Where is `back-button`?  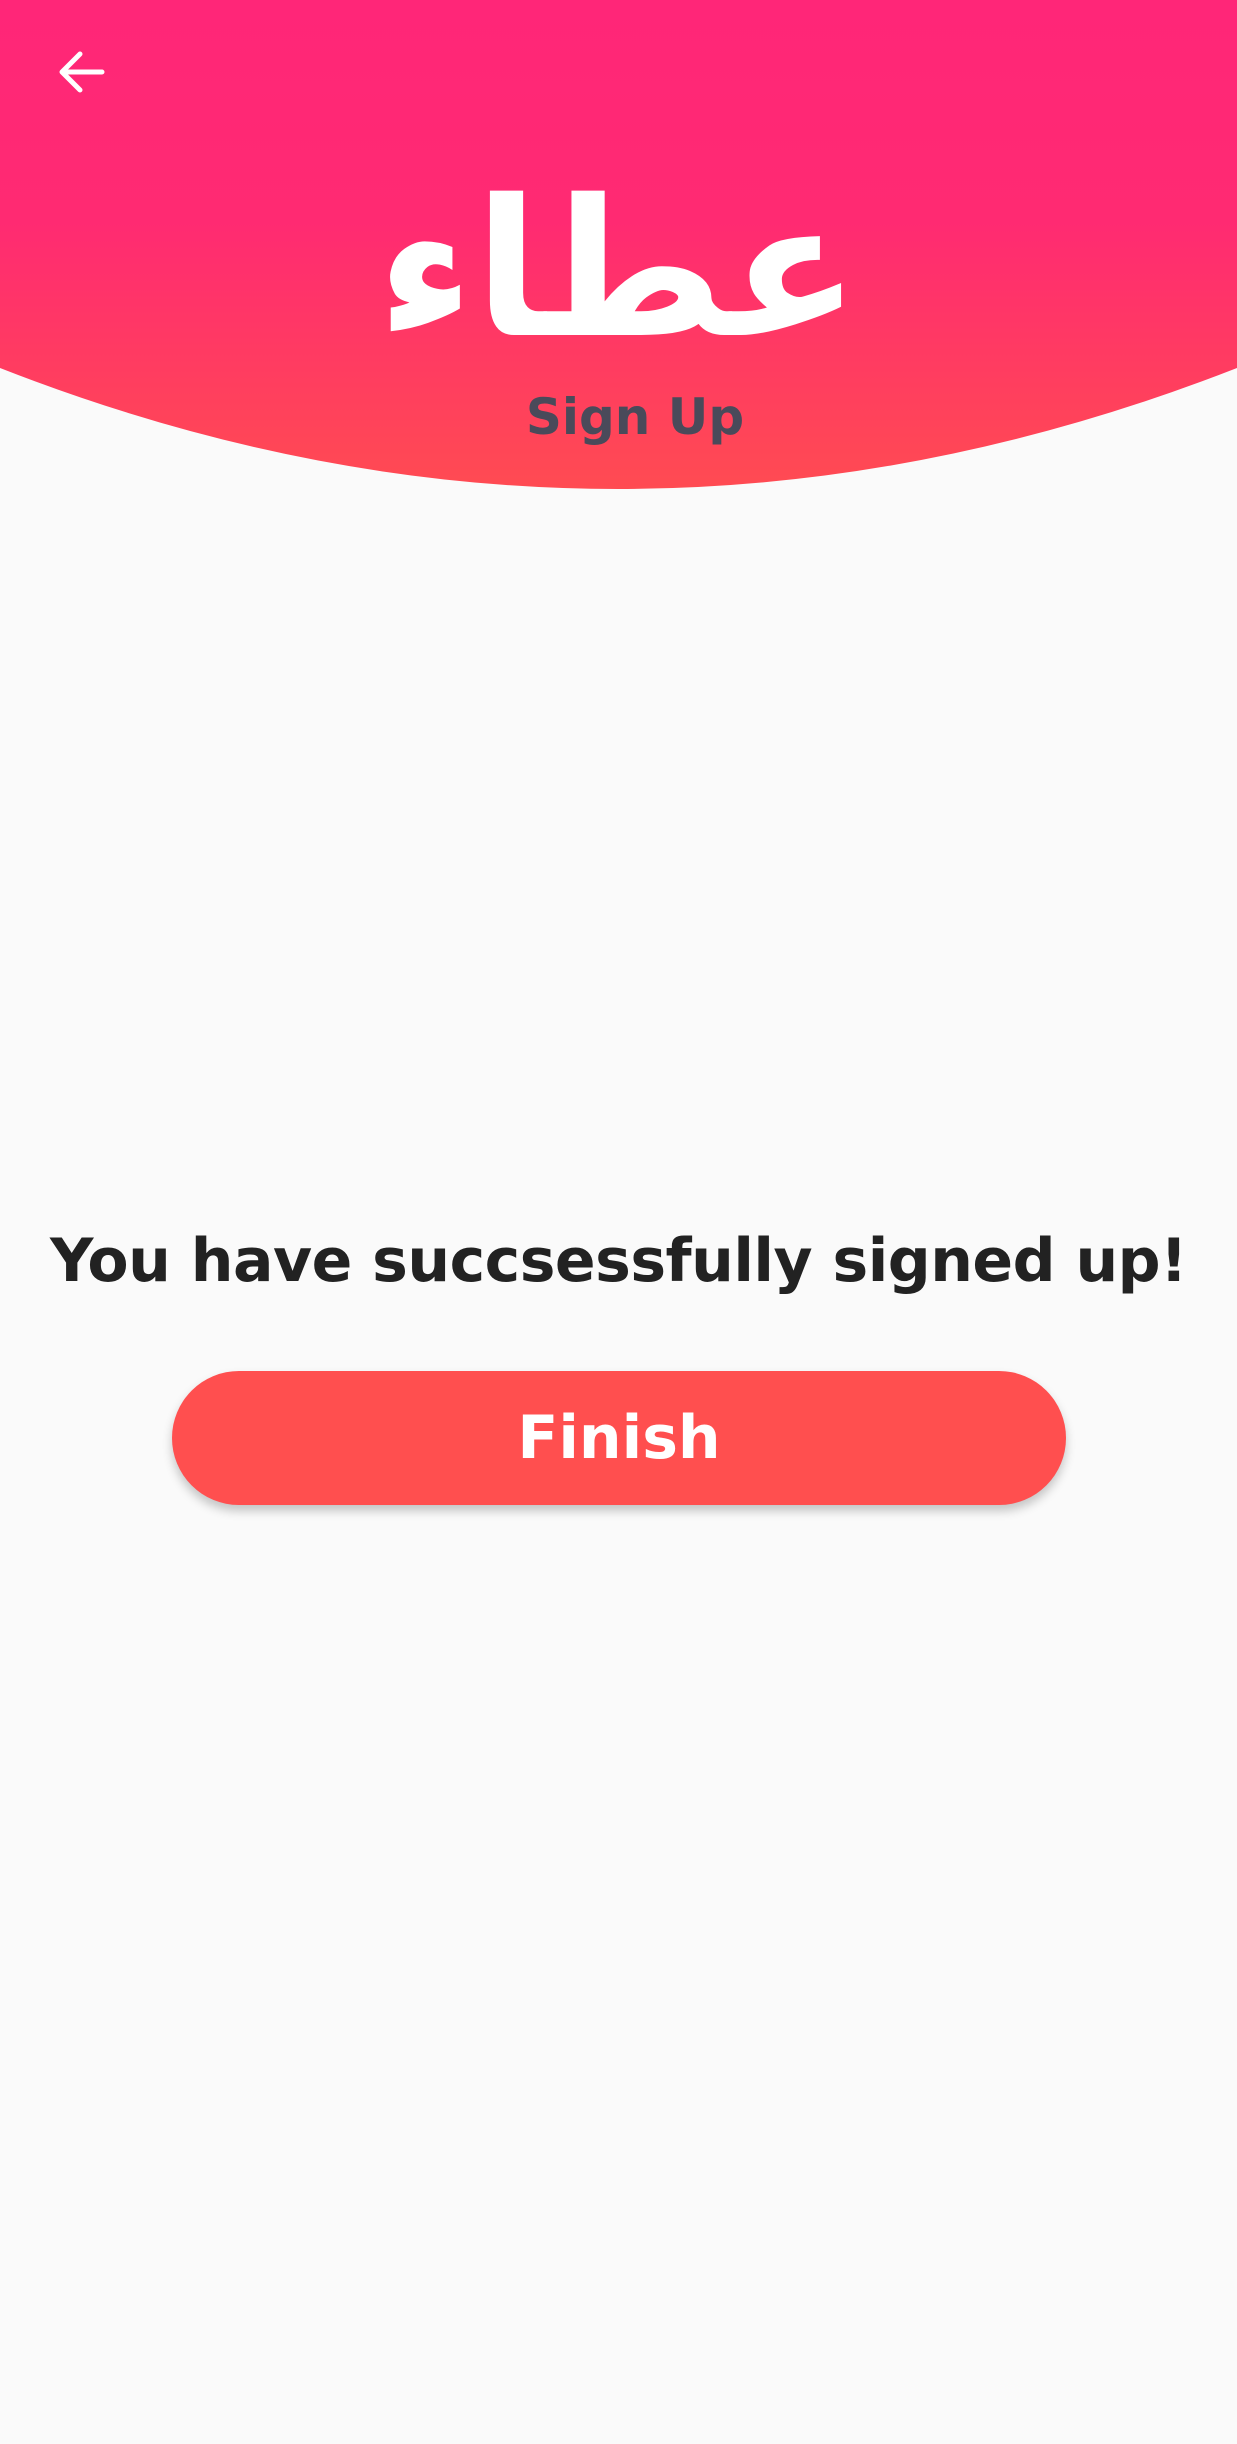
back-button is located at coordinates (82, 72).